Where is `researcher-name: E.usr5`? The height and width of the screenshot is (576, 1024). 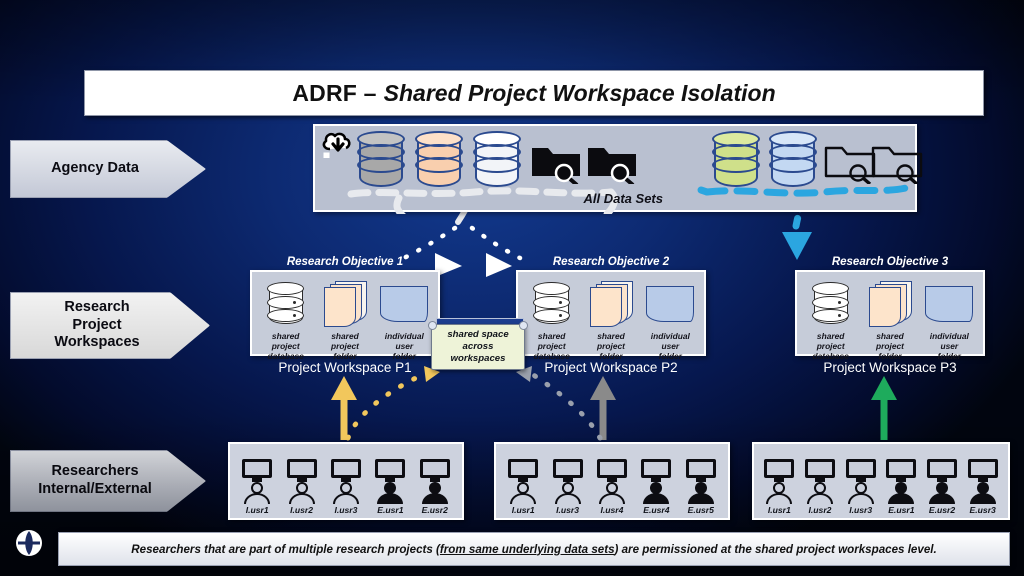 researcher-name: E.usr5 is located at coordinates (700, 510).